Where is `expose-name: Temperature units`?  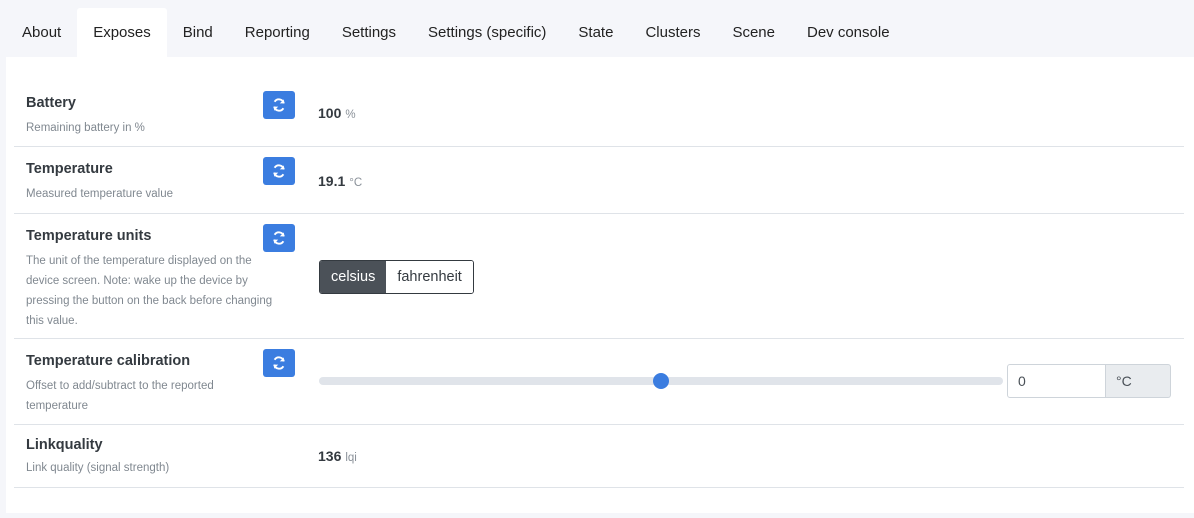
expose-name: Temperature units is located at coordinates (89, 236).